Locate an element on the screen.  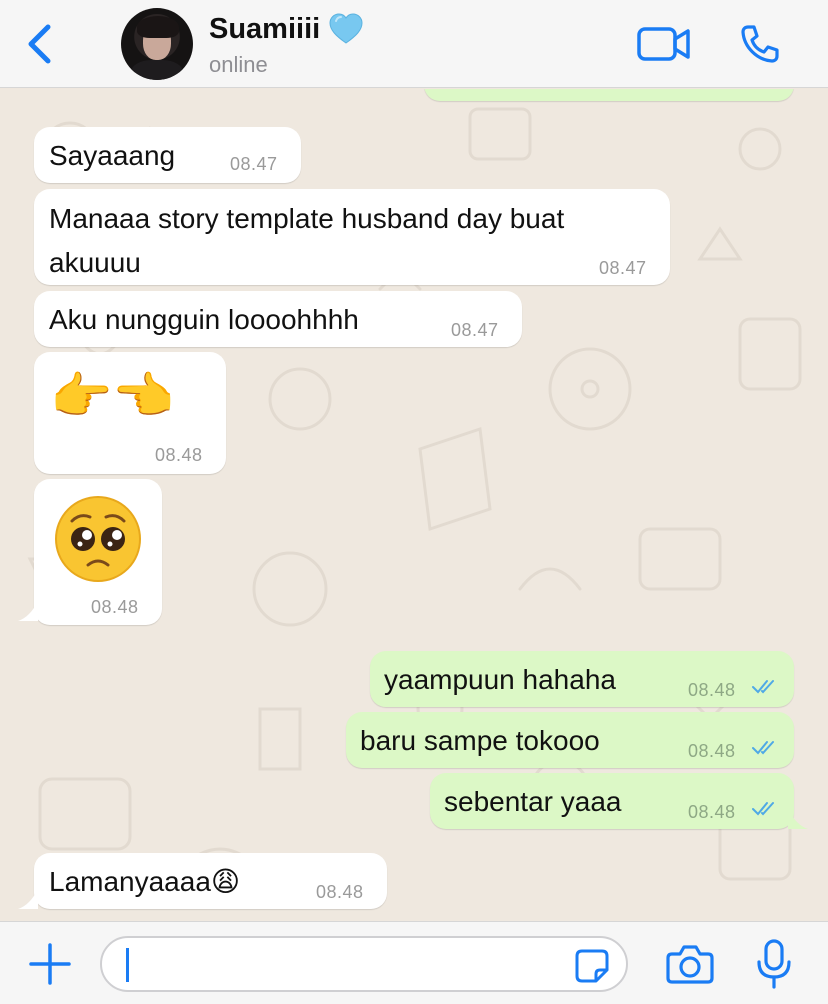
message-text: baru sampe tokooo is located at coordinates (480, 740).